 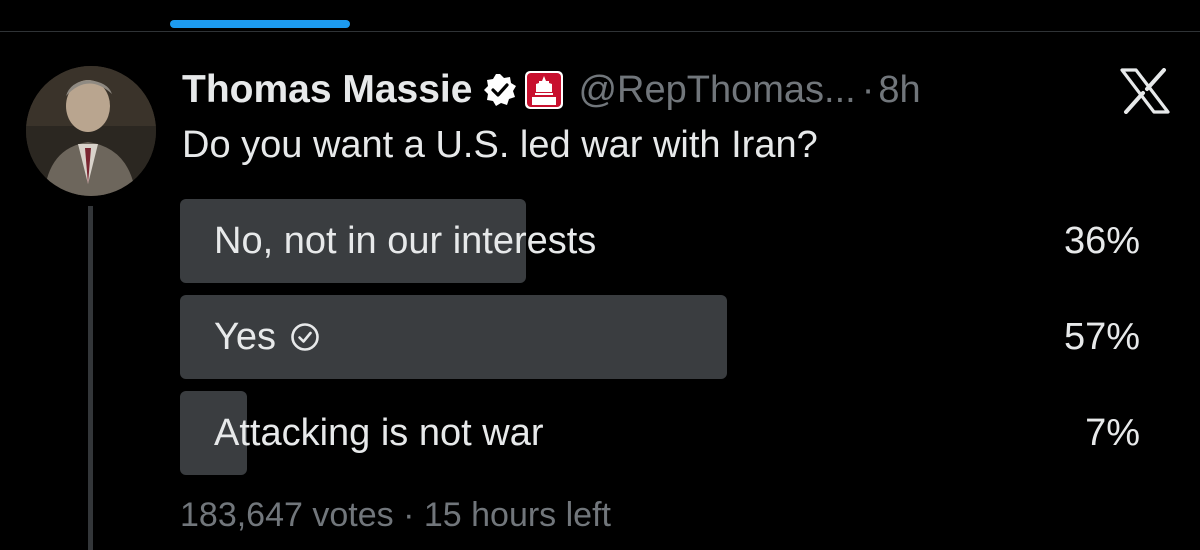 I want to click on tweet-text: Do you want a U.S. led war with Iran?, so click(x=500, y=145).